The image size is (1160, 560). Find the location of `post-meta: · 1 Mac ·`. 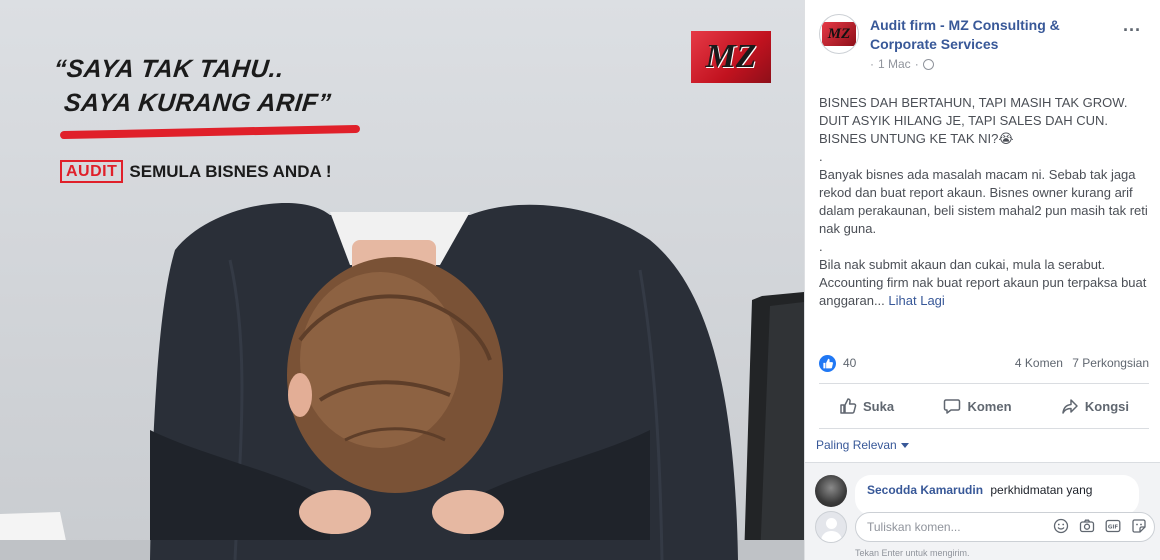

post-meta: · 1 Mac · is located at coordinates (902, 64).